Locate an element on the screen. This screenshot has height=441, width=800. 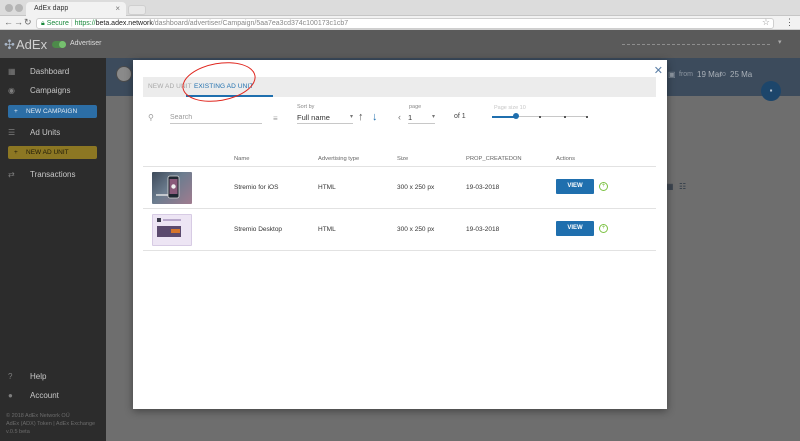
back-icon: ← is located at coordinates (8, 22).